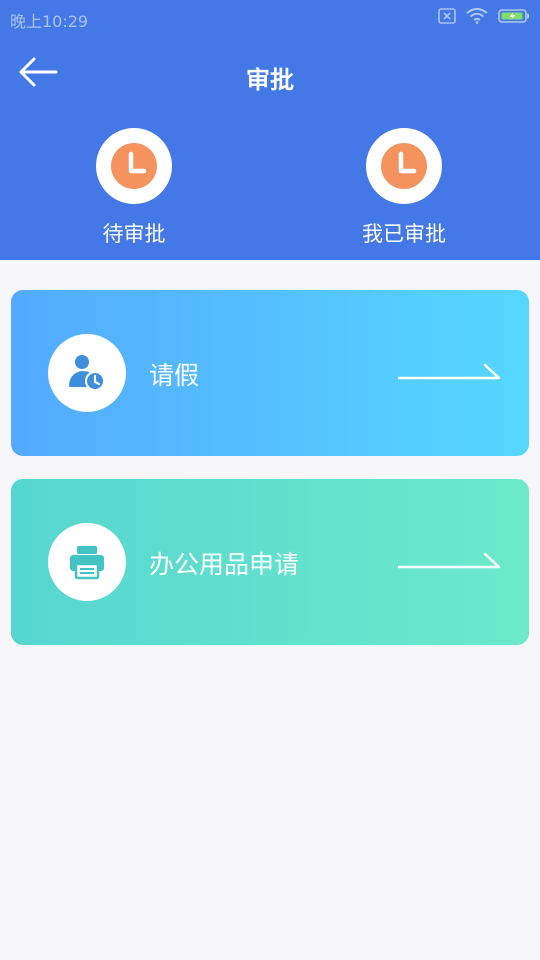  I want to click on status-icons, so click(484, 18).